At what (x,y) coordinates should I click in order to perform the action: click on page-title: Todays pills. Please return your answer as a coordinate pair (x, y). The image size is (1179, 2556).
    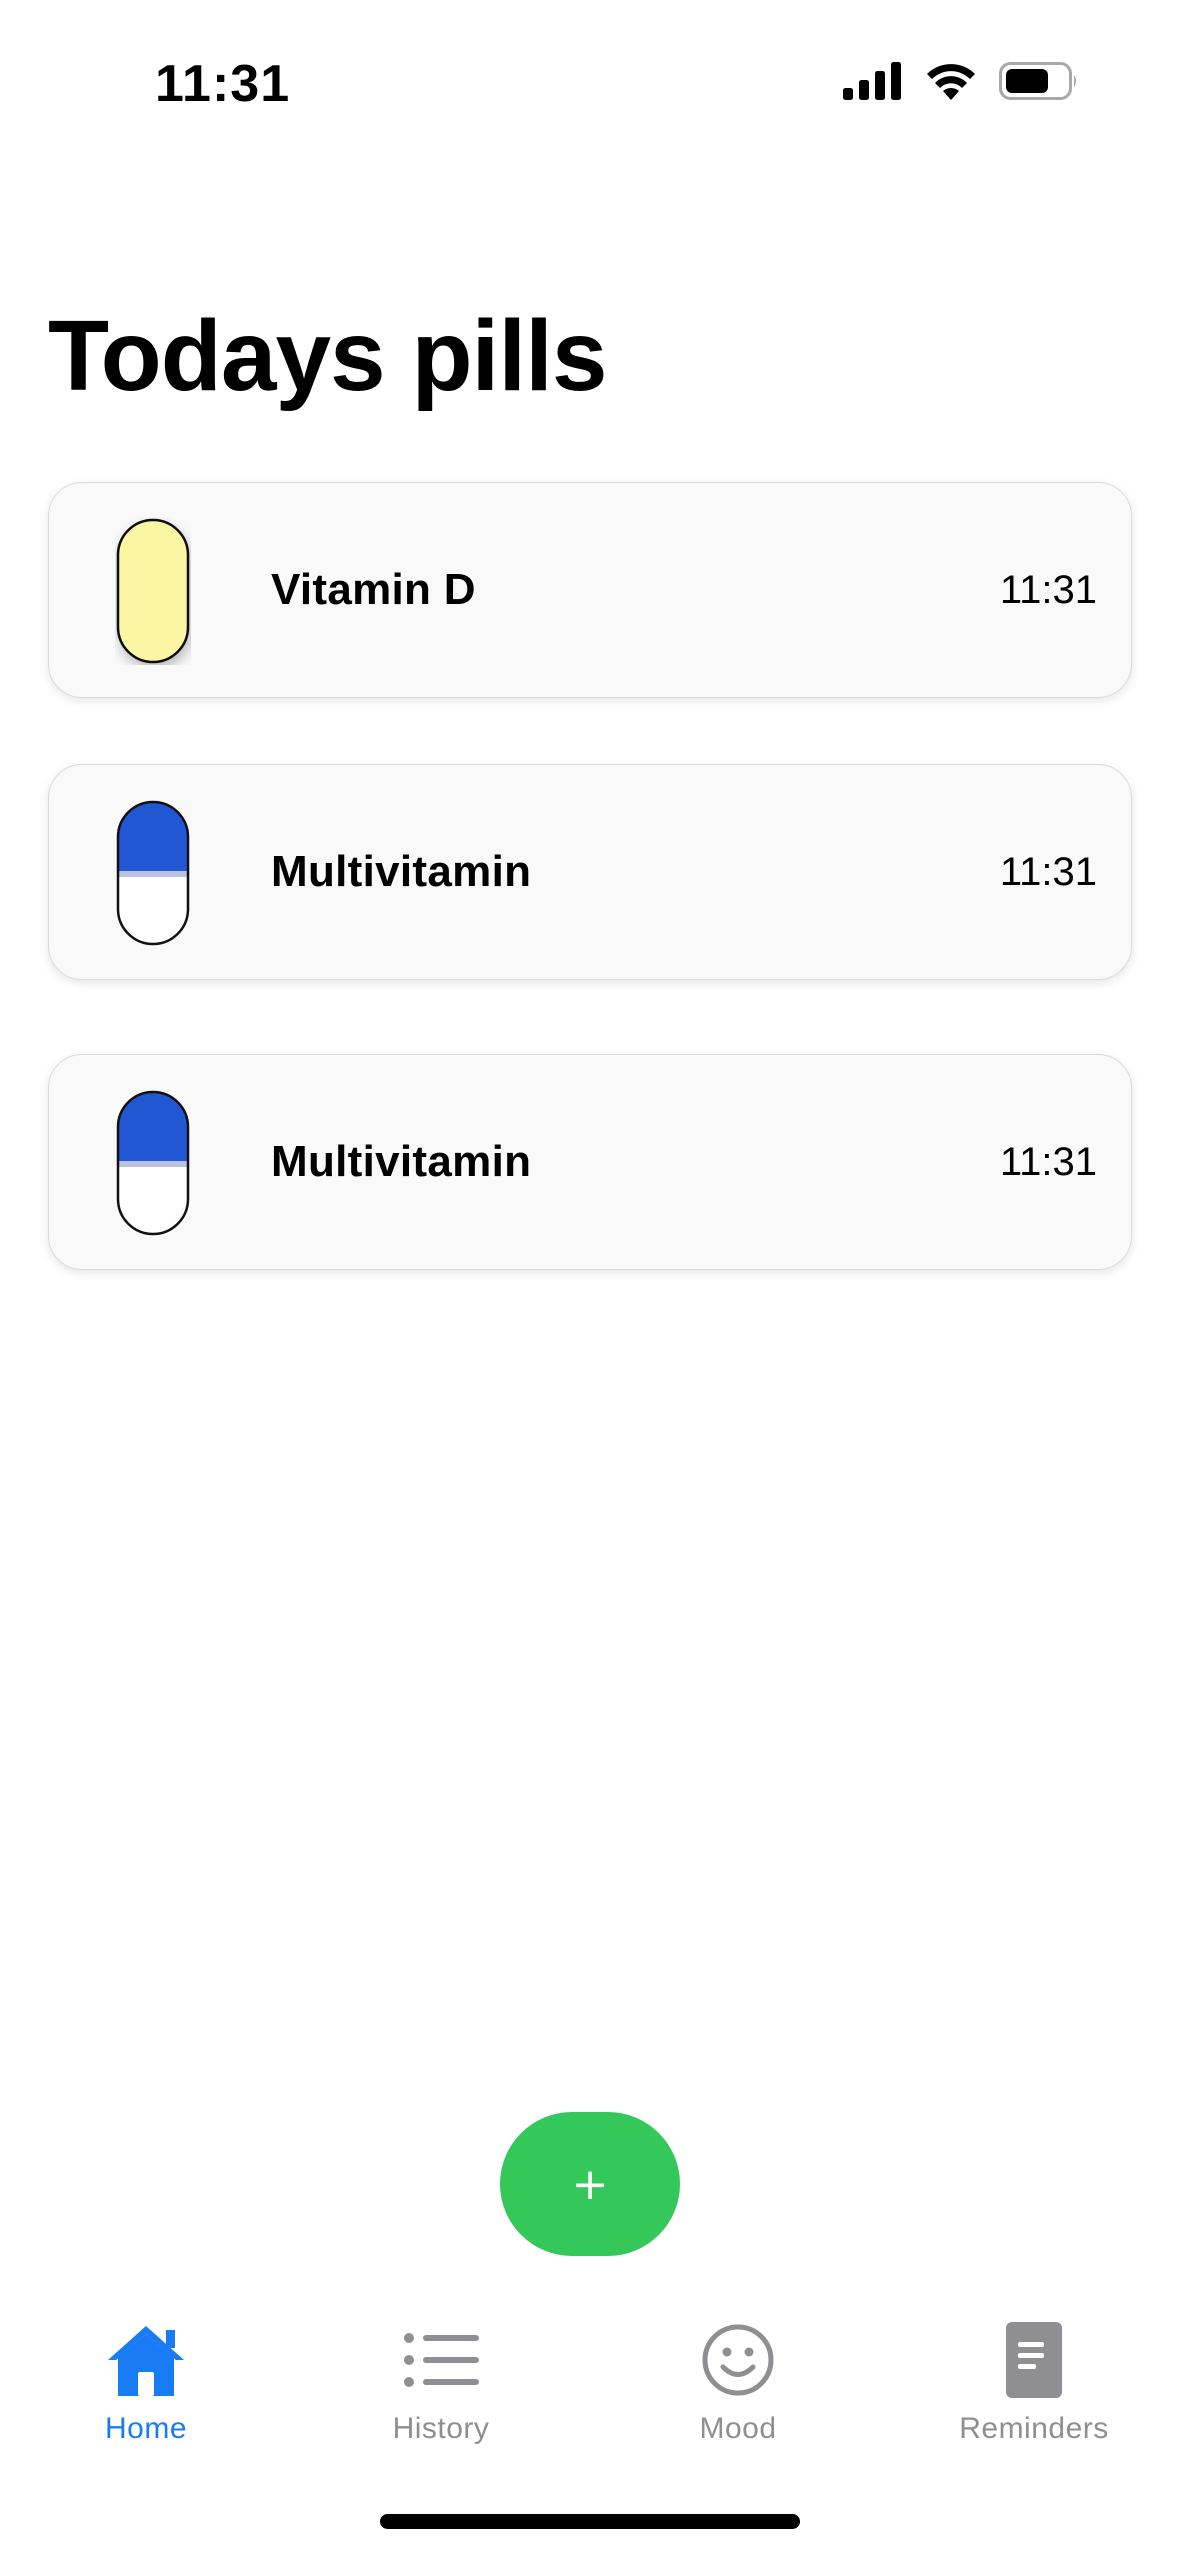
    Looking at the image, I should click on (328, 356).